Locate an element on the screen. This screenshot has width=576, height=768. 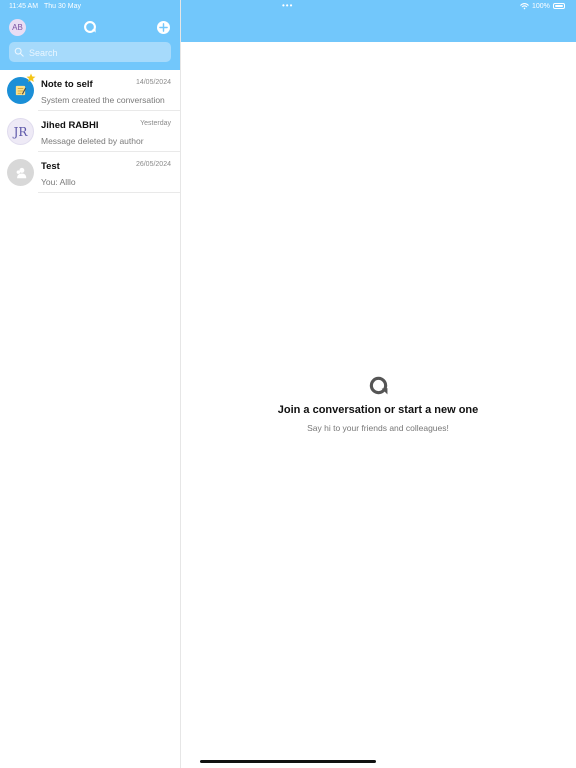
multitasking-dots-icon: ••• is located at coordinates (287, 5).